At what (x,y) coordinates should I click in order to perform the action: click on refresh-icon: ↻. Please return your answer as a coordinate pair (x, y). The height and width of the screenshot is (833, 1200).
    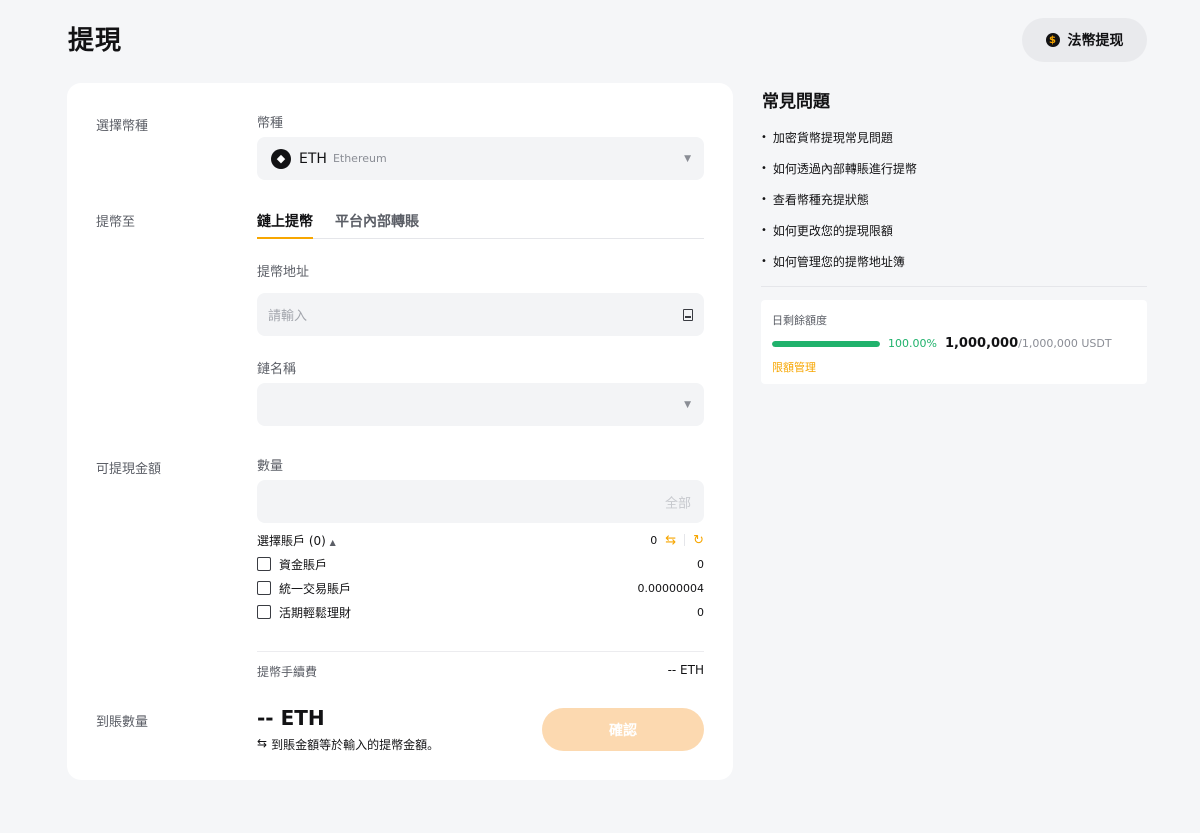
    Looking at the image, I should click on (698, 540).